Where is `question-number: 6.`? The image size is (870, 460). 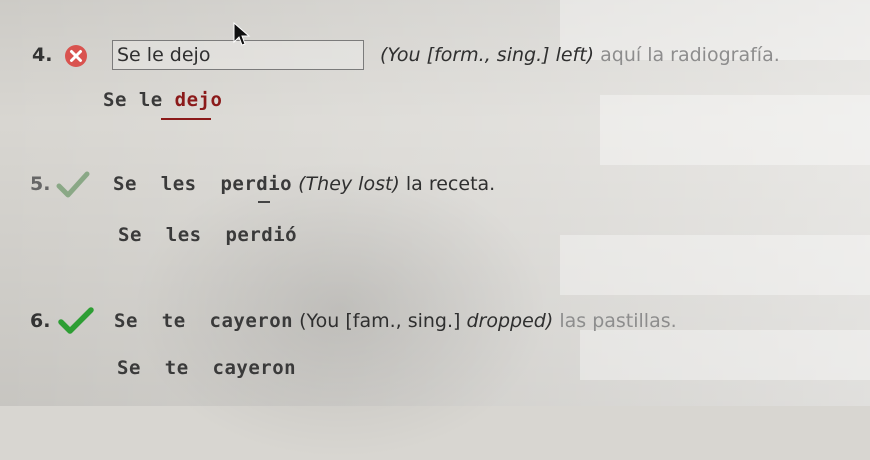
question-number: 6. is located at coordinates (40, 321).